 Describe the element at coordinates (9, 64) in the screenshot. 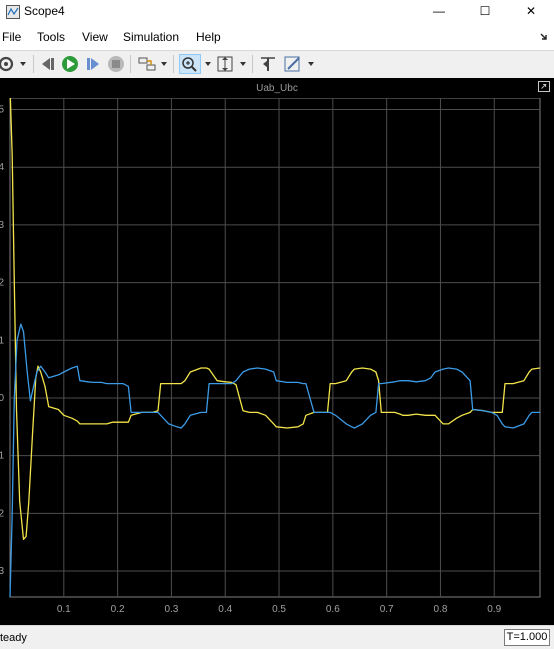

I see `settings-icon` at that location.